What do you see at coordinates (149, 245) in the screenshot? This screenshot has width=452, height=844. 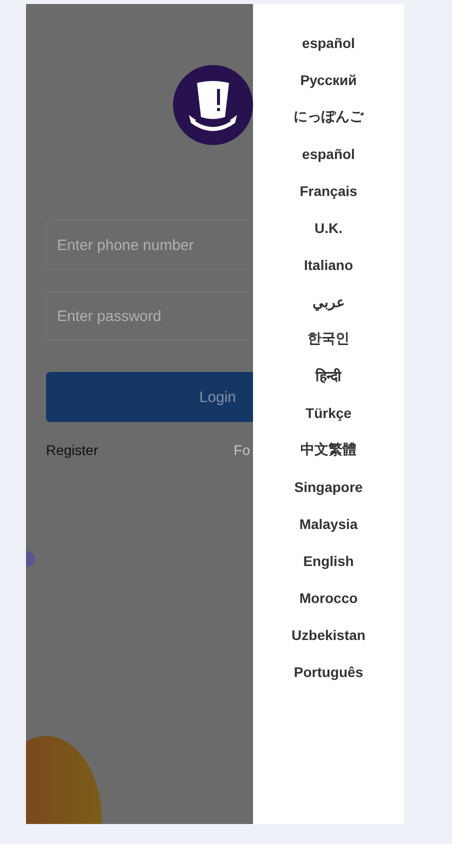 I see `phone-input-field: Enter phone number` at bounding box center [149, 245].